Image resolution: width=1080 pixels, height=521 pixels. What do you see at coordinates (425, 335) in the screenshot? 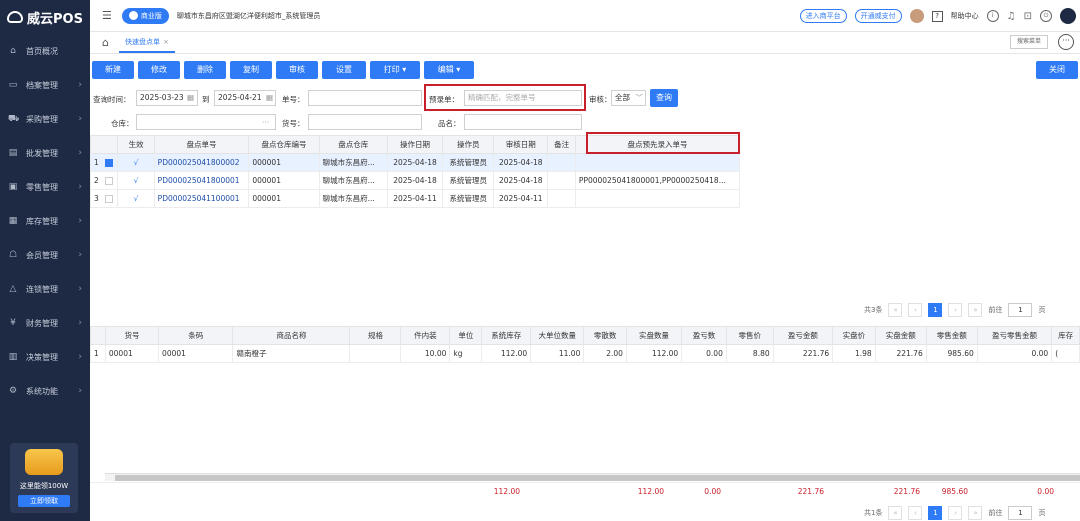
I see `column-header: 件内装` at bounding box center [425, 335].